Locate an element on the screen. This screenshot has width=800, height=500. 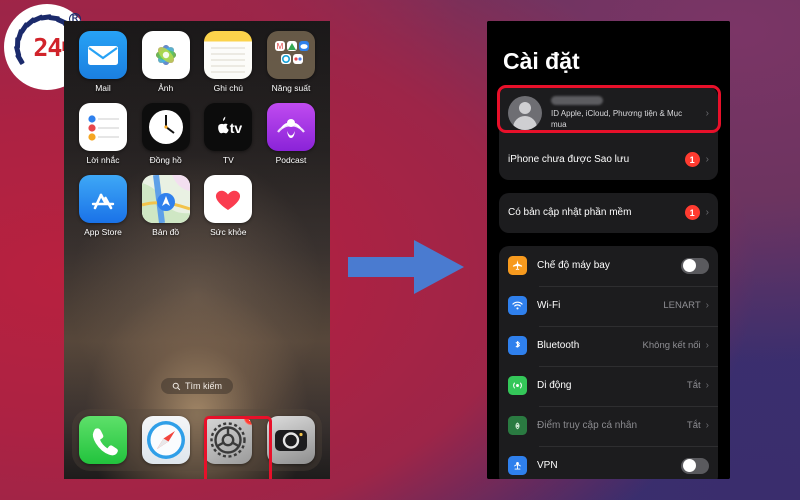
svg-text: tv is located at coordinates (236, 128).